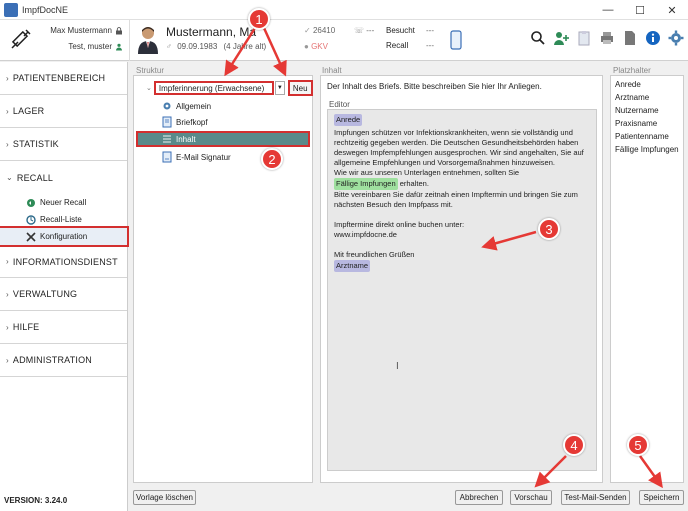 This screenshot has height=511, width=688. I want to click on nav-konfiguration: Konfiguration, so click(64, 236).